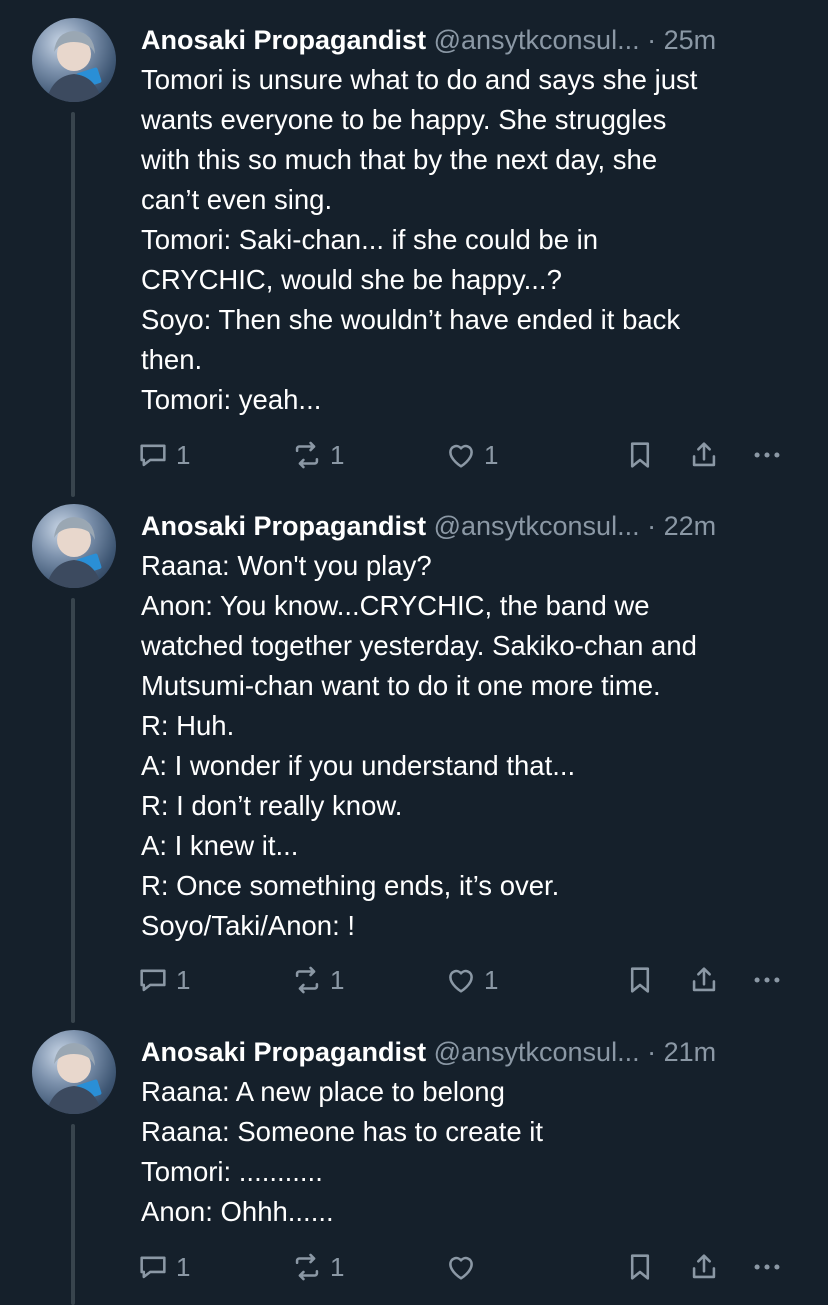  What do you see at coordinates (237, 199) in the screenshot?
I see `tweet-line: can’t even sing.` at bounding box center [237, 199].